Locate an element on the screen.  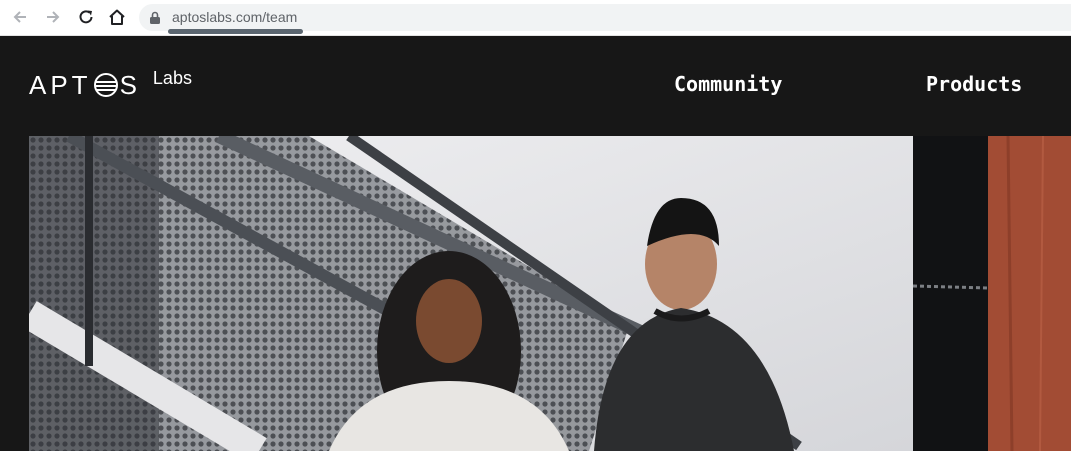
reload-button is located at coordinates (86, 17).